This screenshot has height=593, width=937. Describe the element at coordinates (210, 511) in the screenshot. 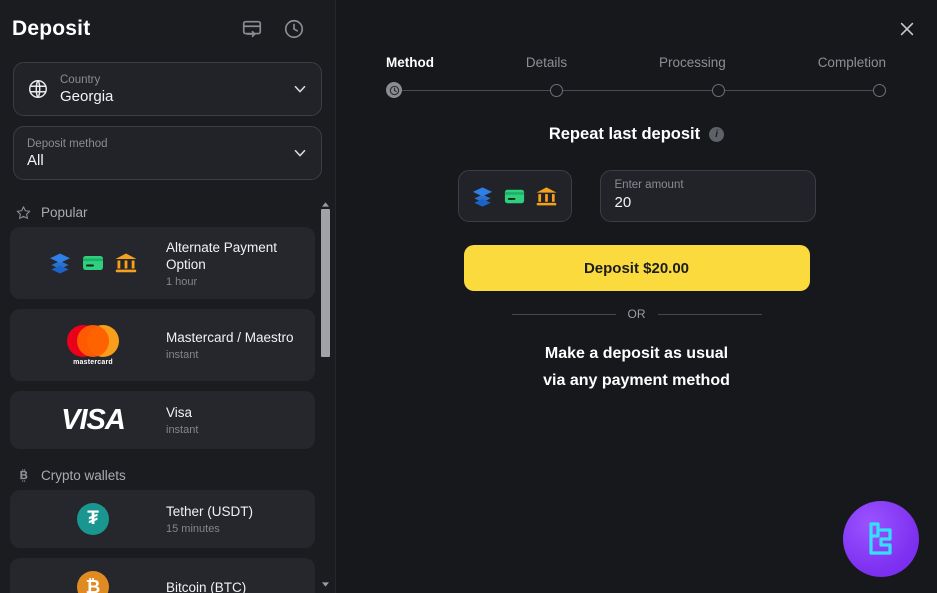

I see `method-name: Tether (USDT)` at that location.